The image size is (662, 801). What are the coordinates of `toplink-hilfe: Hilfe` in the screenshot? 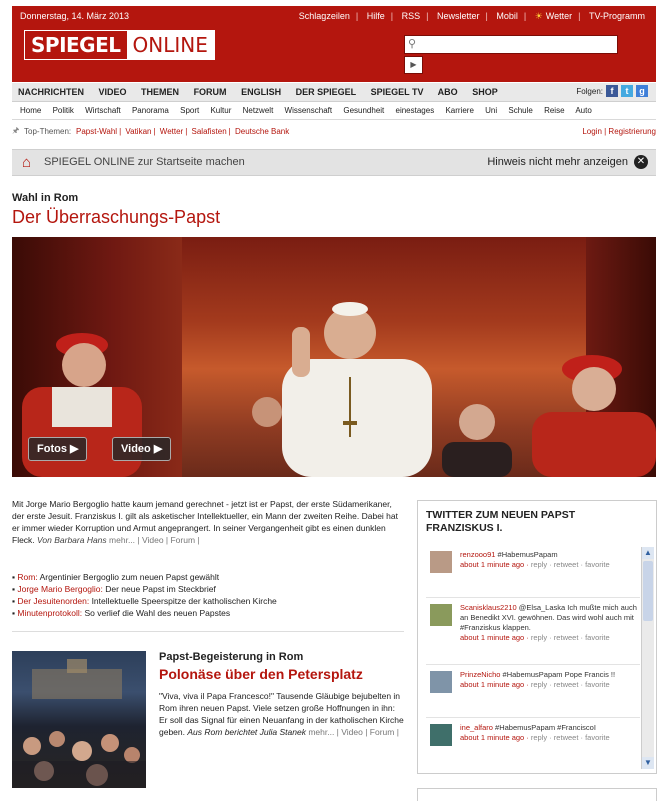 It's located at (376, 16).